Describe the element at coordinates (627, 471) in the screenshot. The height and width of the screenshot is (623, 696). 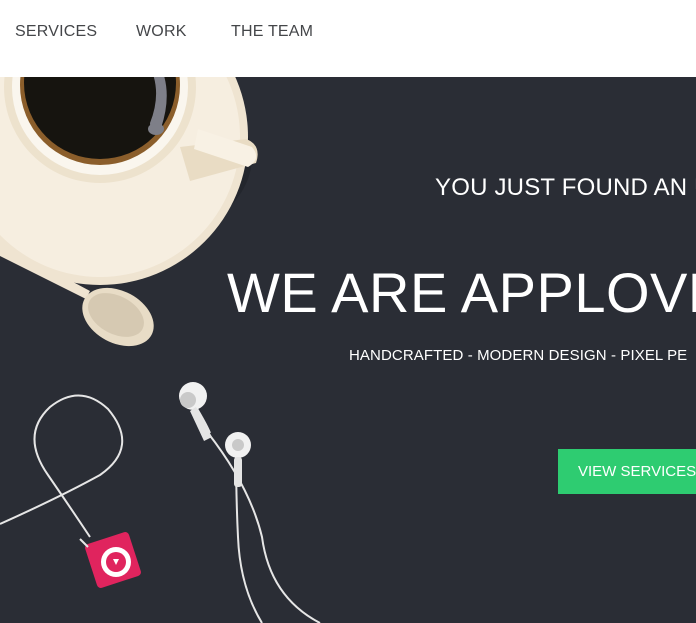
I see `view-services-button: VIEW SERVICES` at that location.